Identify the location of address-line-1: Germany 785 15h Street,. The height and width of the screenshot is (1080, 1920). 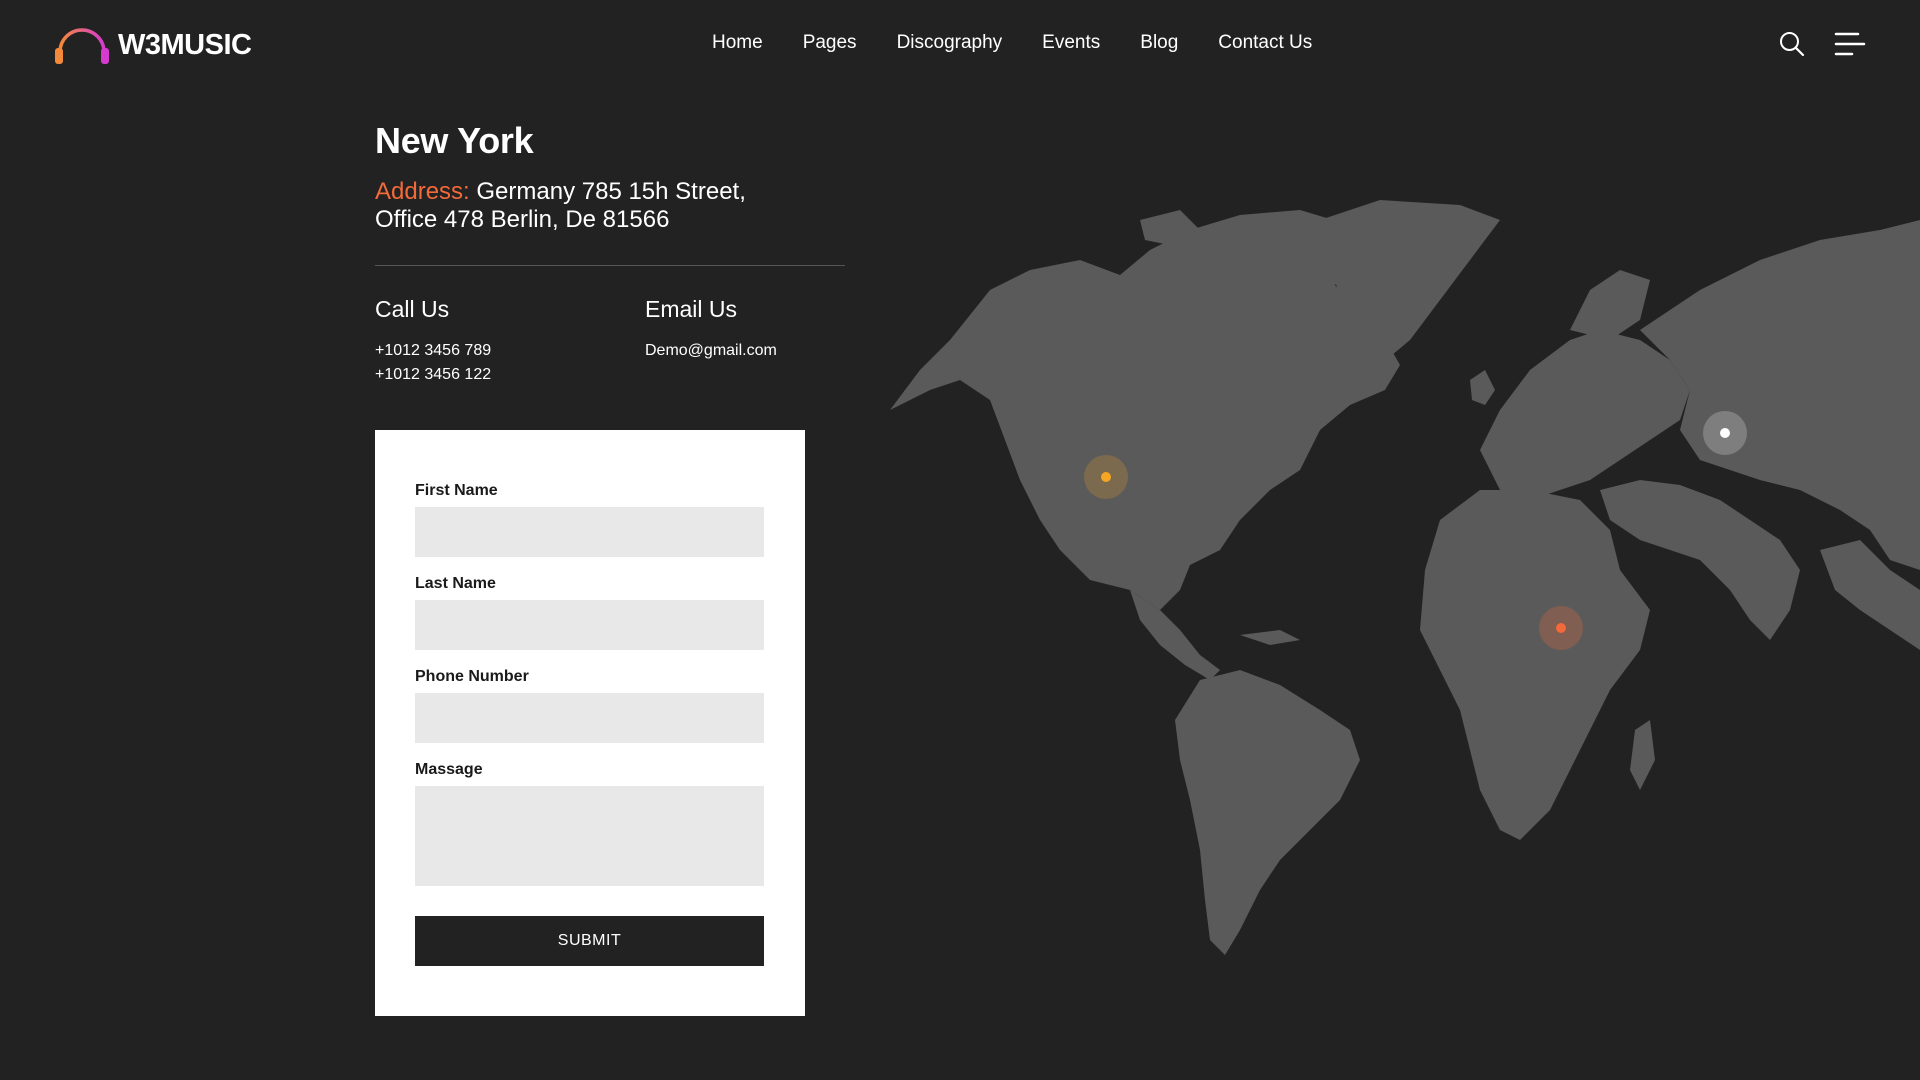
(607, 191).